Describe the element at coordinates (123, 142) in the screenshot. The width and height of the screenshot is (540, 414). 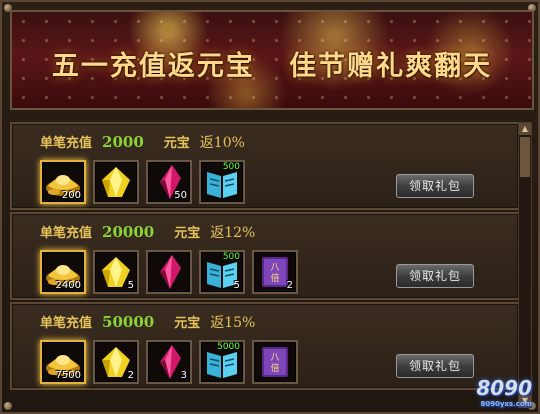
I see `tier-amount: 2000` at that location.